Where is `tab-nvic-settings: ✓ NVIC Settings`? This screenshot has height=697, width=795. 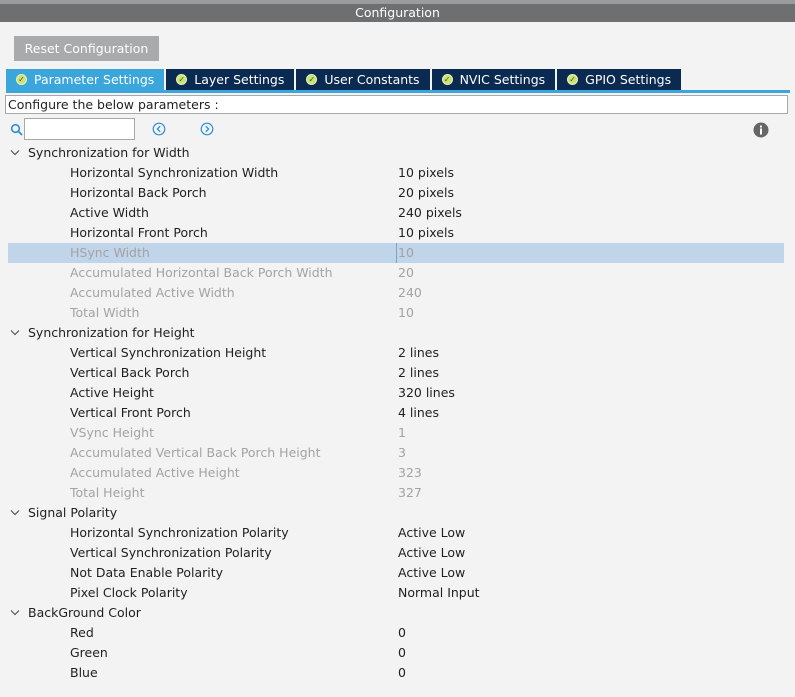
tab-nvic-settings: ✓ NVIC Settings is located at coordinates (493, 79).